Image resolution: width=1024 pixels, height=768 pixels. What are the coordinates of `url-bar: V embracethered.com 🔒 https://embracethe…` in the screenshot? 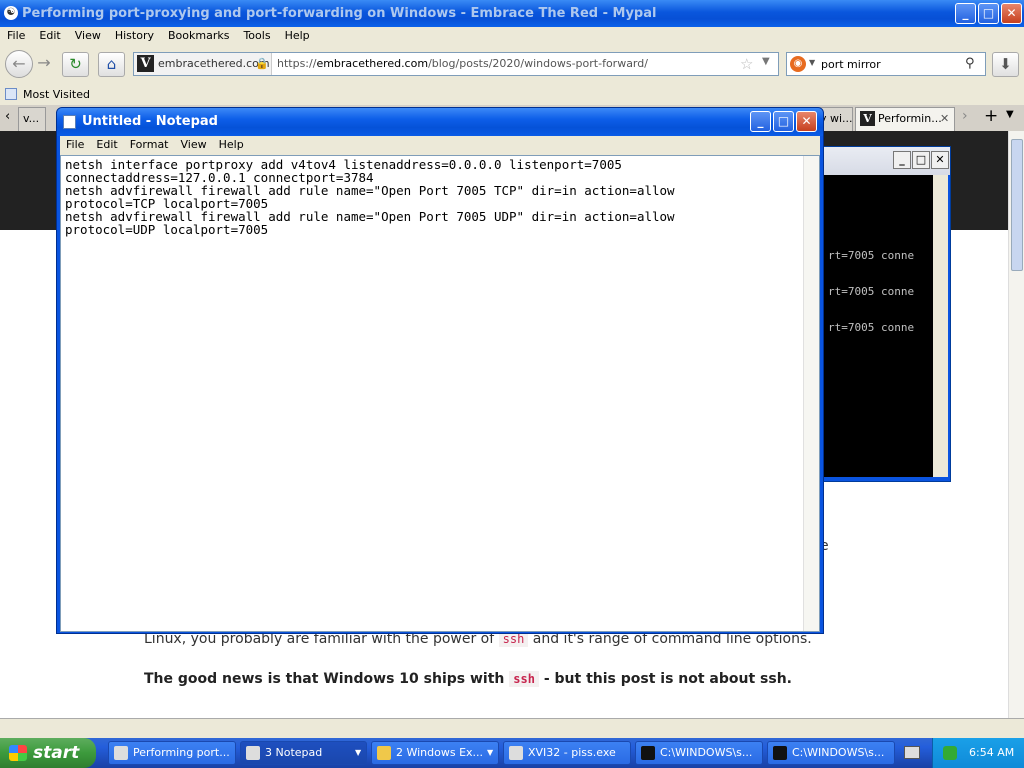 It's located at (456, 64).